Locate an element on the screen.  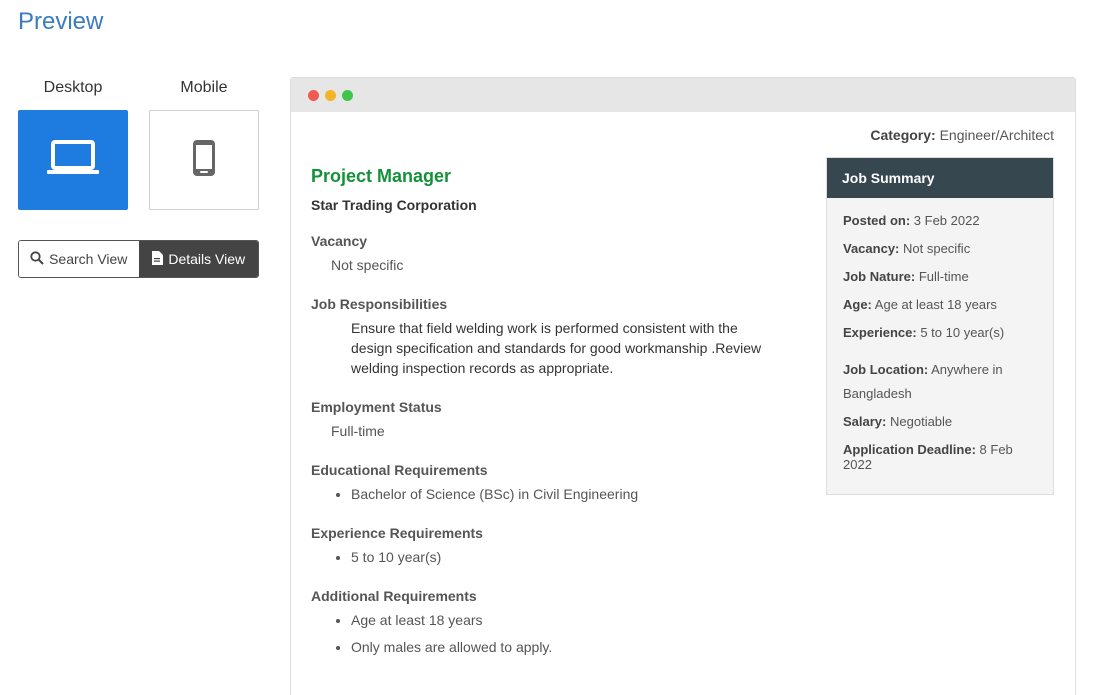
desktop-label: Desktop is located at coordinates (73, 87).